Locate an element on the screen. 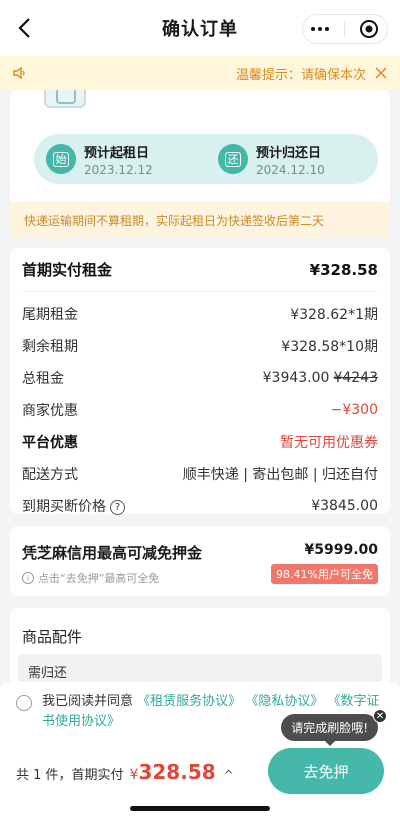  order-summary: 共 1 件，首期实付 ¥ 328.58 ^ is located at coordinates (125, 772).